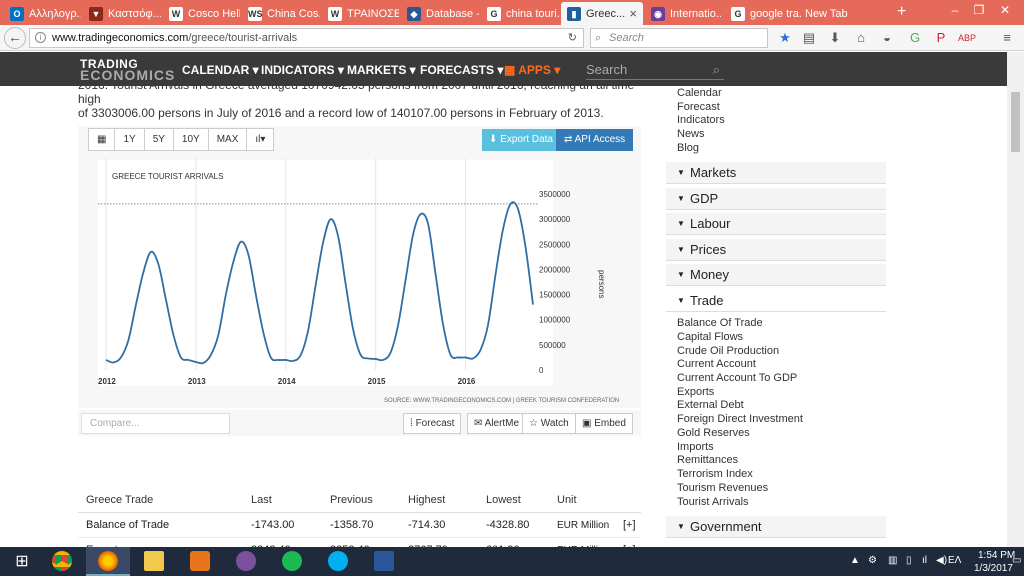 Image resolution: width=1024 pixels, height=576 pixels. I want to click on tray-chevron-icon: ▲, so click(855, 560).